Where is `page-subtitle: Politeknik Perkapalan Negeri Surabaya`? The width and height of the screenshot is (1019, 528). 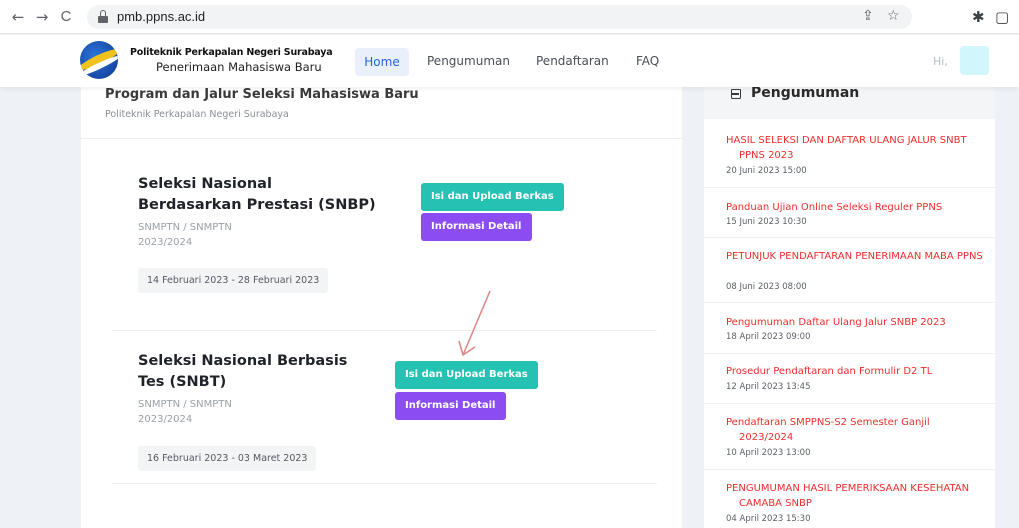 page-subtitle: Politeknik Perkapalan Negeri Surabaya is located at coordinates (197, 114).